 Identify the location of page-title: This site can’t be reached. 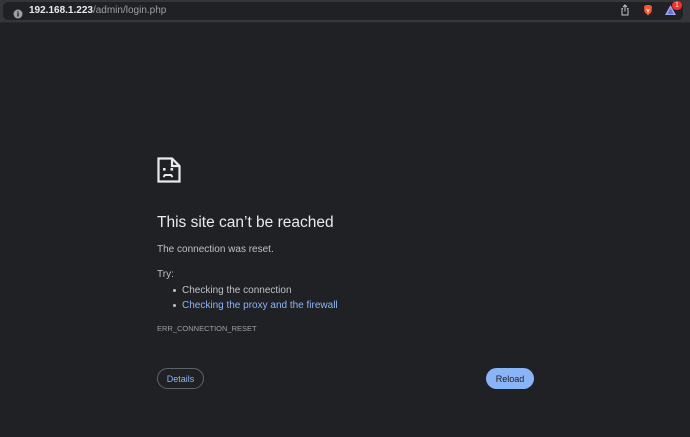
(245, 222).